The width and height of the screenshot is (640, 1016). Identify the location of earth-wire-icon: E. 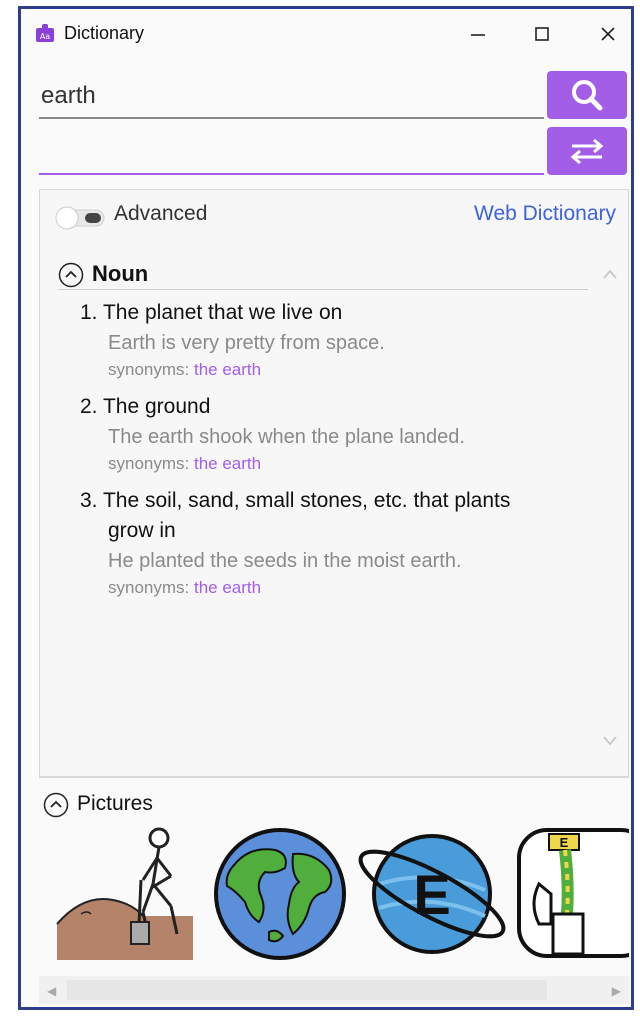
(569, 894).